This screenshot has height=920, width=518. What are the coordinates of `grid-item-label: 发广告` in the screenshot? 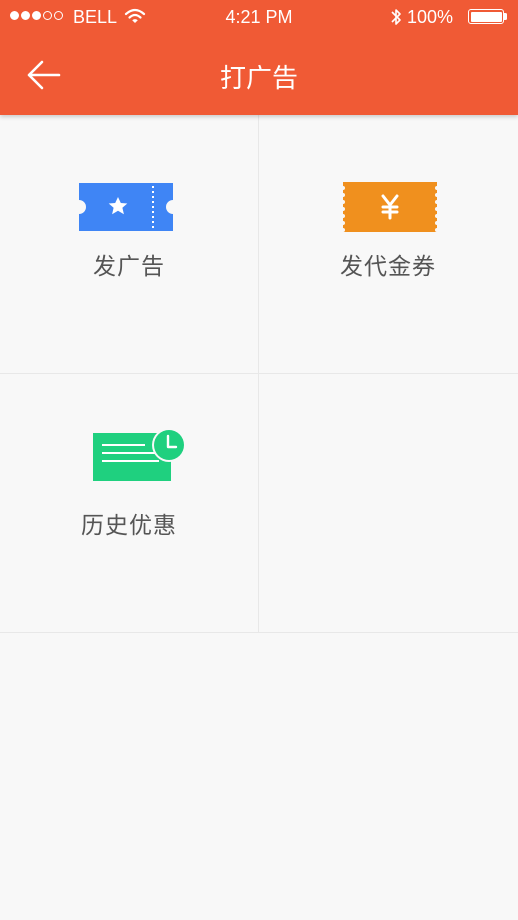 It's located at (129, 267).